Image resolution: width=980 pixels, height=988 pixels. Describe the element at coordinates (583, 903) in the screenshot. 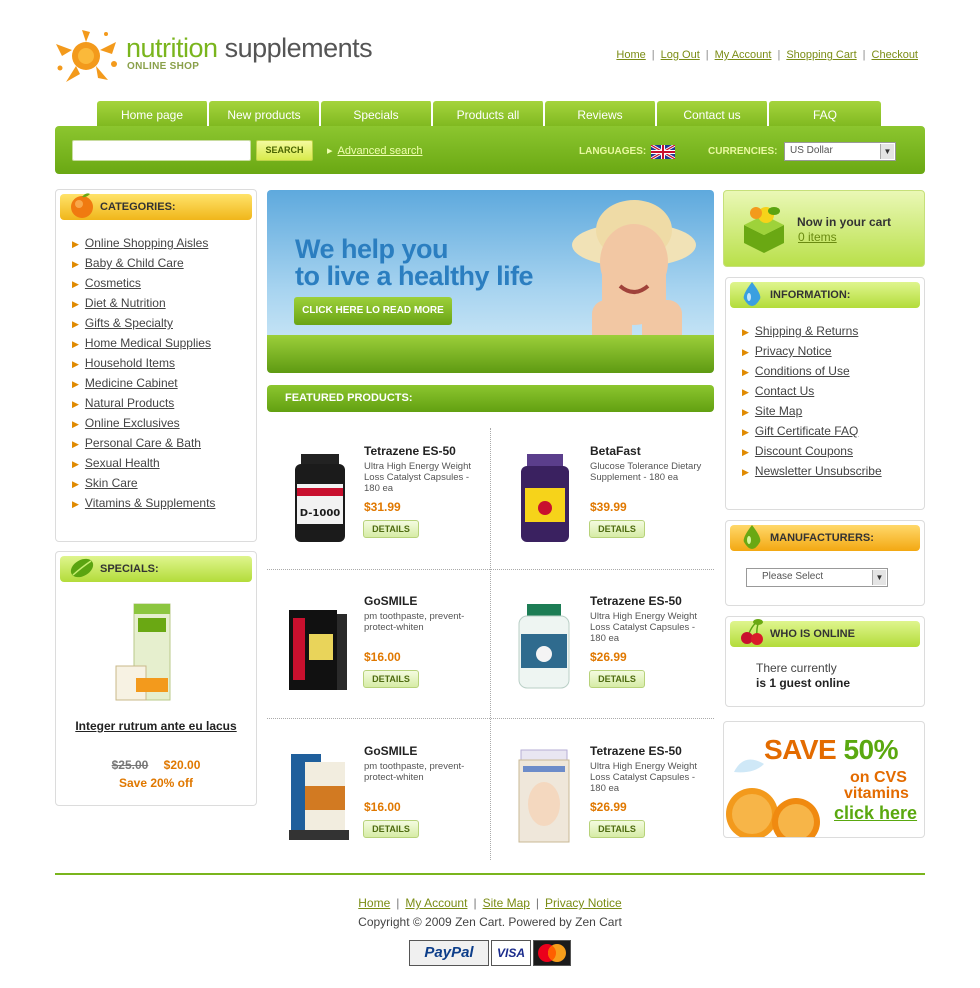

I see `footer-link-privacy: Privacy Notice` at that location.